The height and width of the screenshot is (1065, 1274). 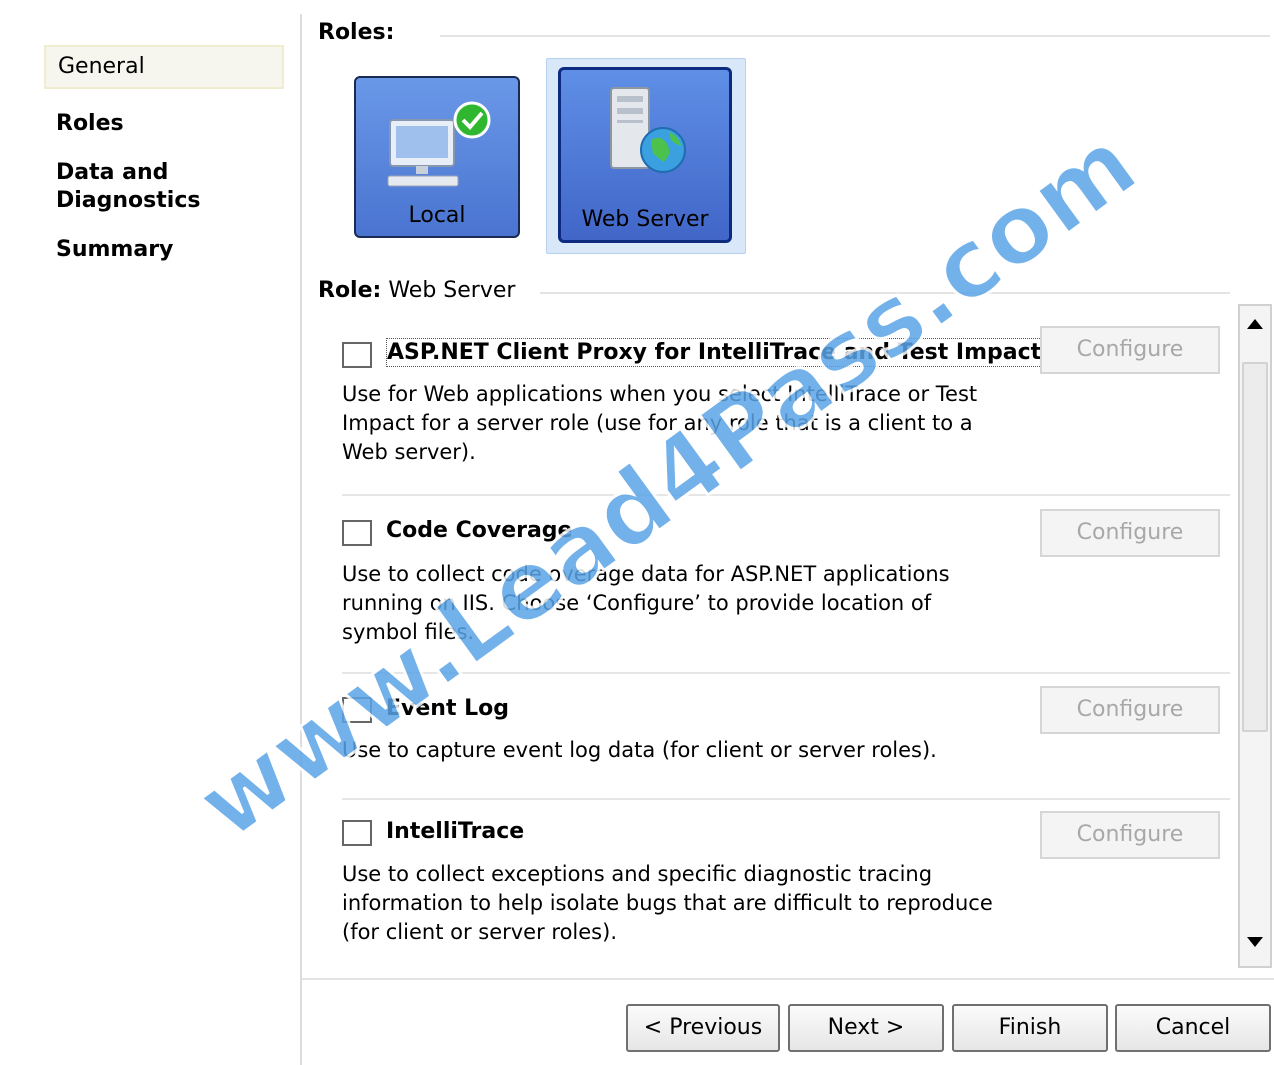 What do you see at coordinates (164, 250) in the screenshot?
I see `nav-item-summary: Summary` at bounding box center [164, 250].